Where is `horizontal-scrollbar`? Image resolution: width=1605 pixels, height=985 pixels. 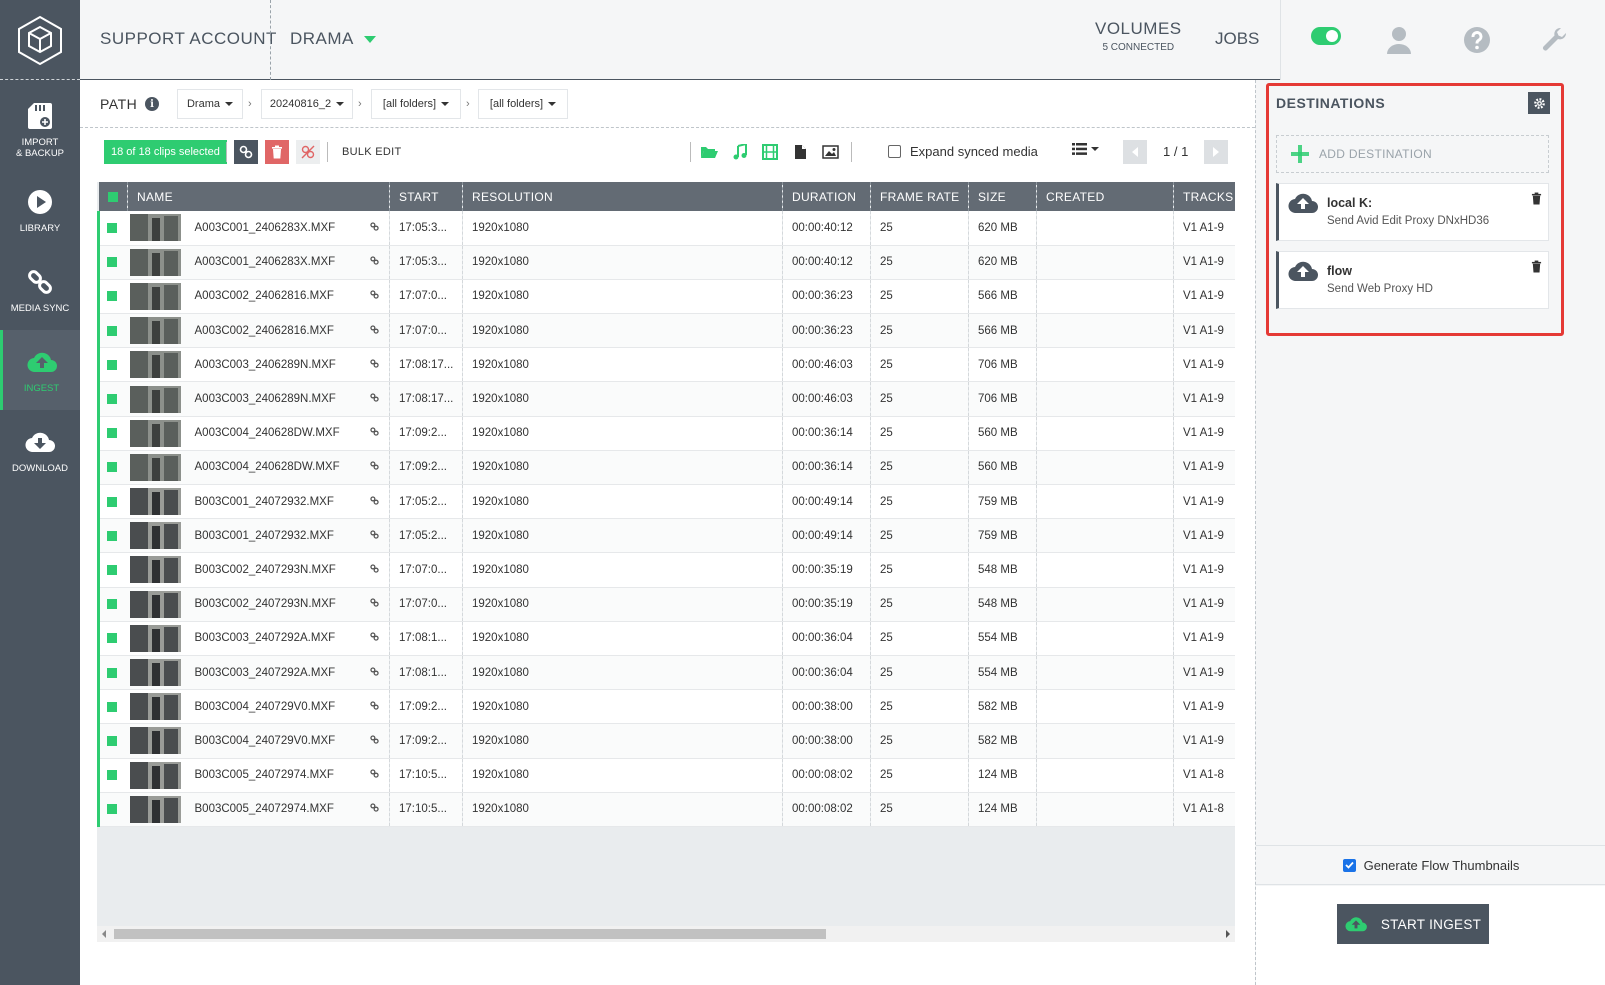 horizontal-scrollbar is located at coordinates (666, 934).